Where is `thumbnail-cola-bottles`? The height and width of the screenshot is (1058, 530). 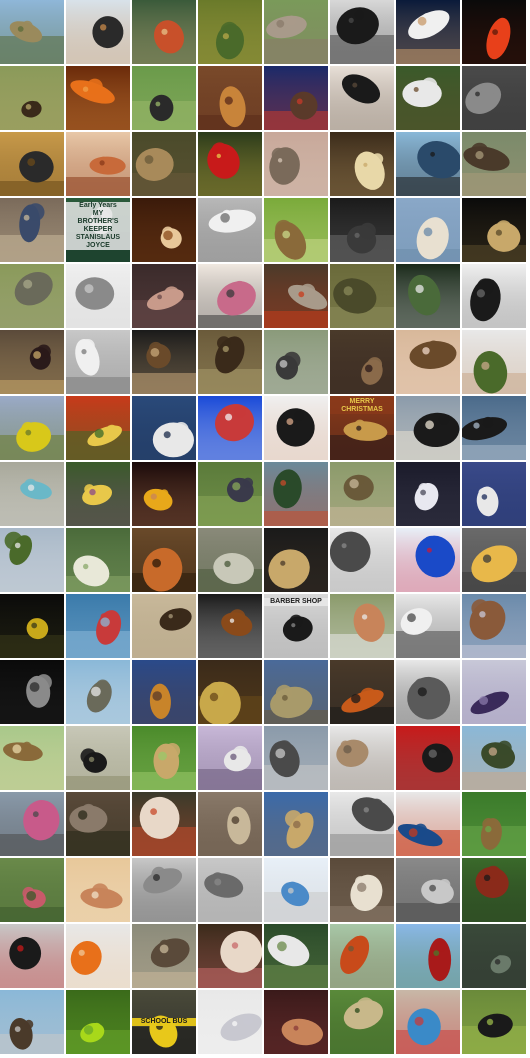
thumbnail-cola-bottles is located at coordinates (32, 956).